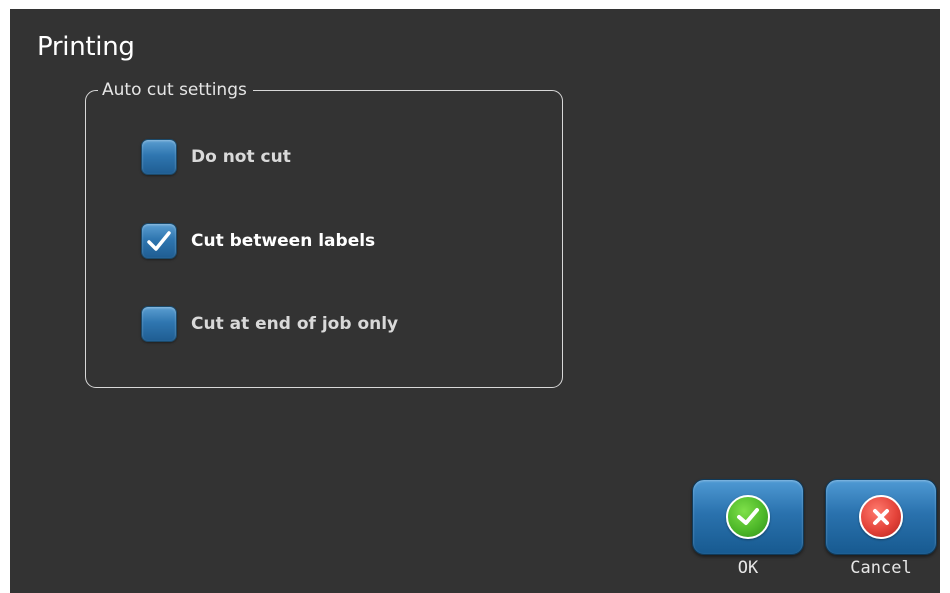 The width and height of the screenshot is (950, 593). Describe the element at coordinates (159, 324) in the screenshot. I see `checkbox-cut-at-end-of-job-only` at that location.